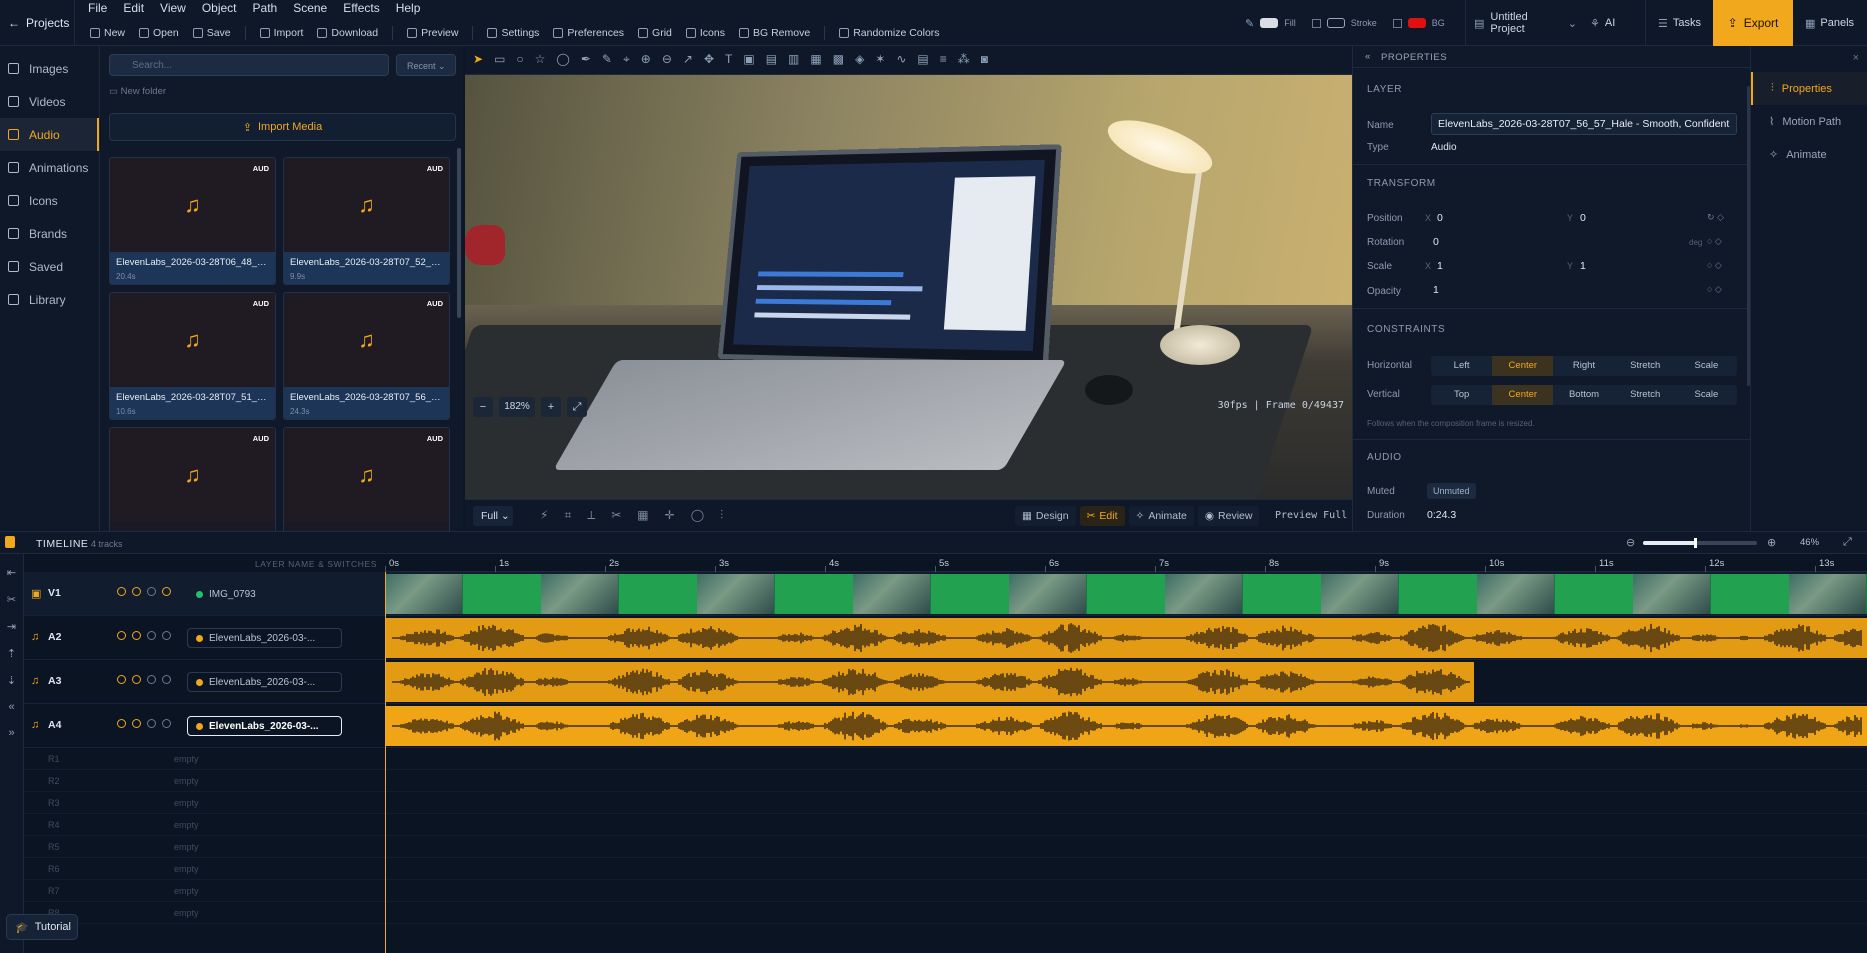 The width and height of the screenshot is (1867, 953). Describe the element at coordinates (567, 515) in the screenshot. I see `crop-icon: ⌗` at that location.